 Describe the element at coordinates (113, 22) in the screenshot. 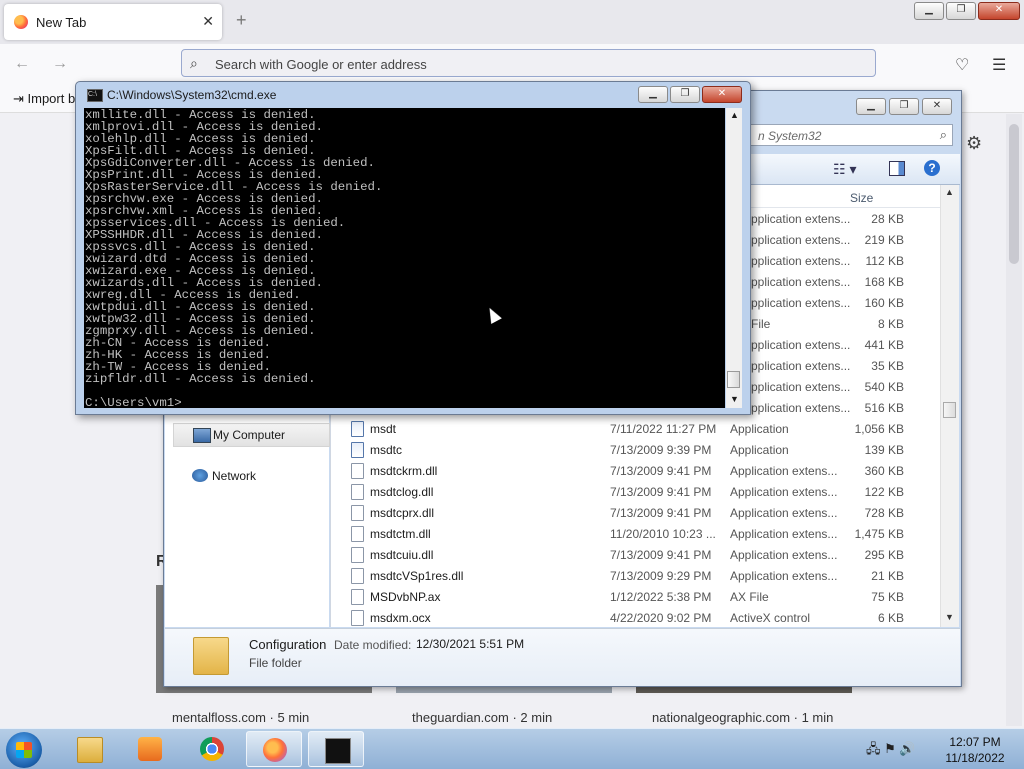

I see `tab-new-tab: New Tab ✕` at that location.